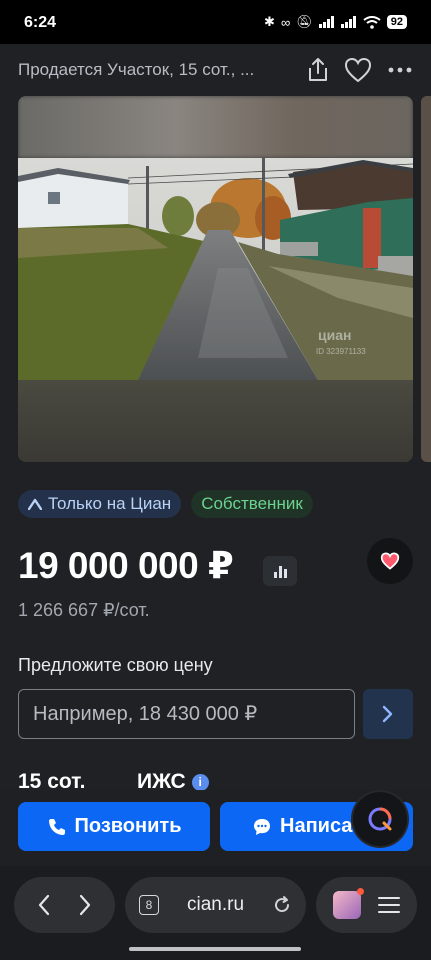 Image resolution: width=431 pixels, height=960 pixels. What do you see at coordinates (215, 22) in the screenshot?
I see `status-bar: 6:24 ✱ ∞ 🔕︎ 92` at bounding box center [215, 22].